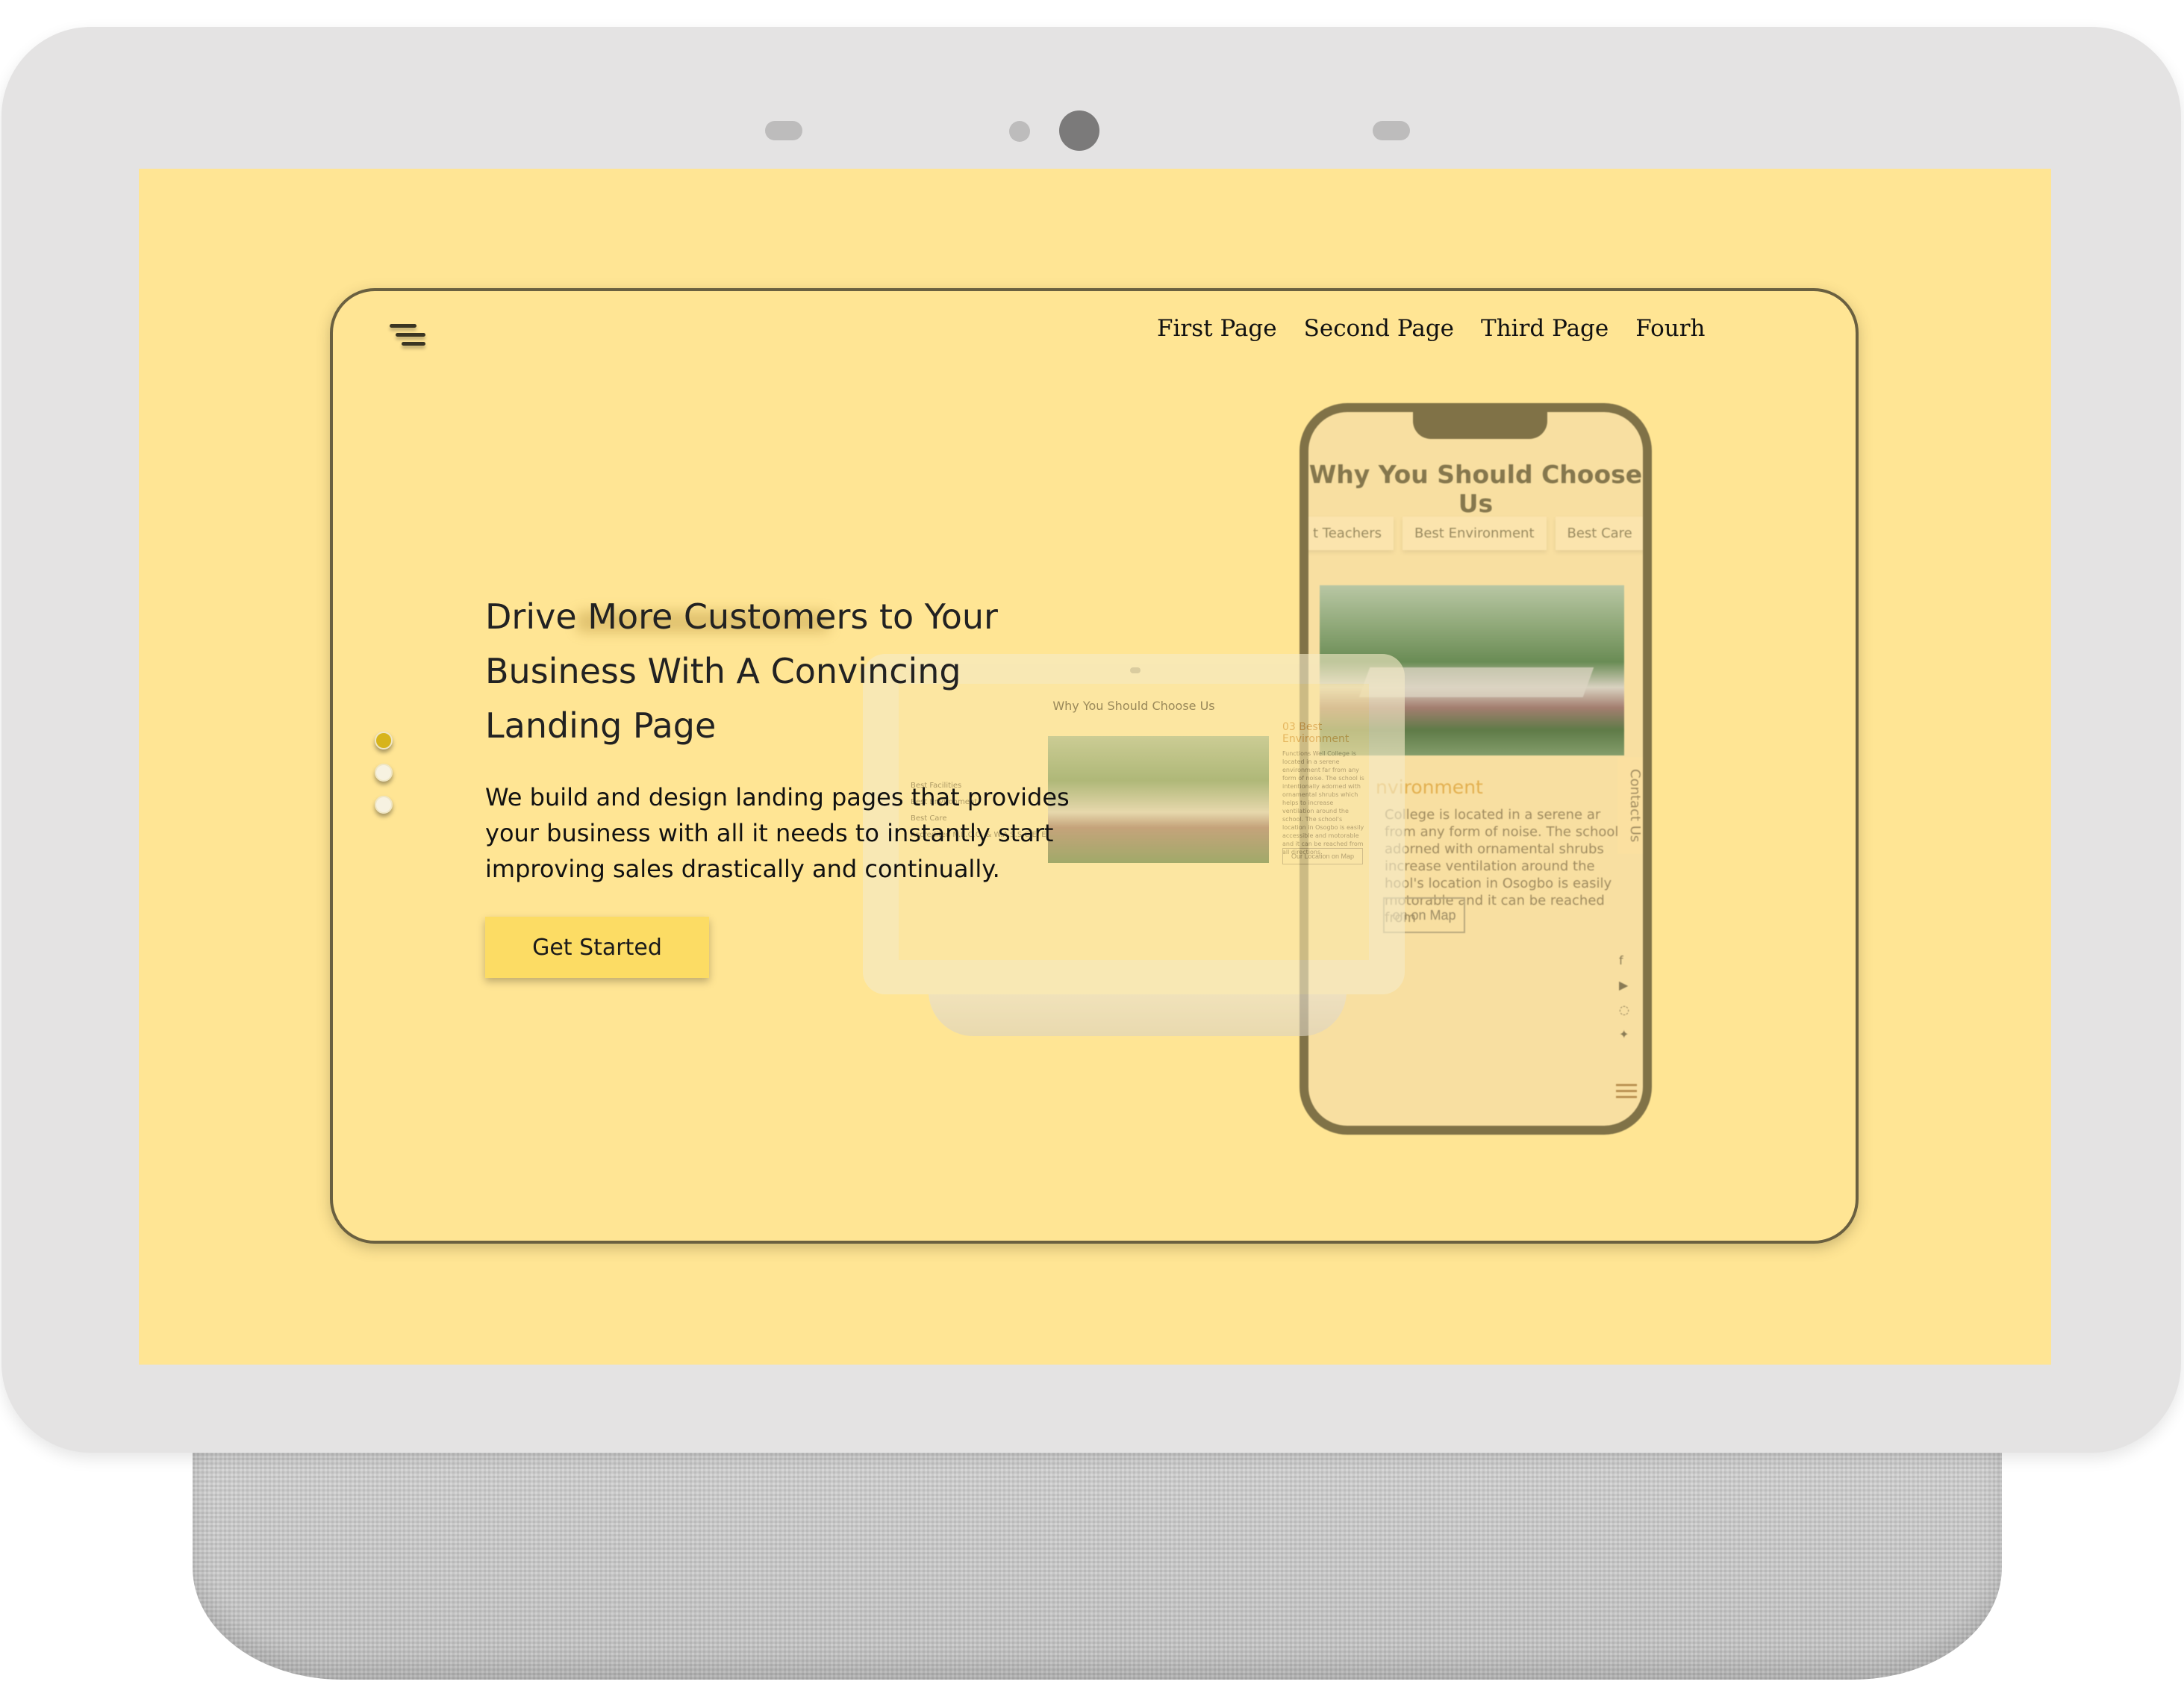 The image size is (2184, 1708). I want to click on youtube-icon: ▶, so click(1624, 985).